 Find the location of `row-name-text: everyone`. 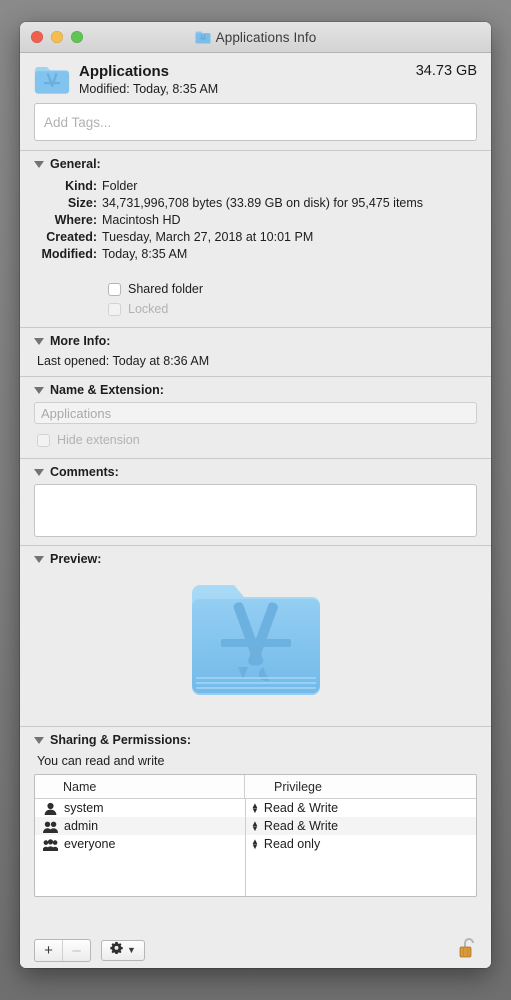

row-name-text: everyone is located at coordinates (90, 844).